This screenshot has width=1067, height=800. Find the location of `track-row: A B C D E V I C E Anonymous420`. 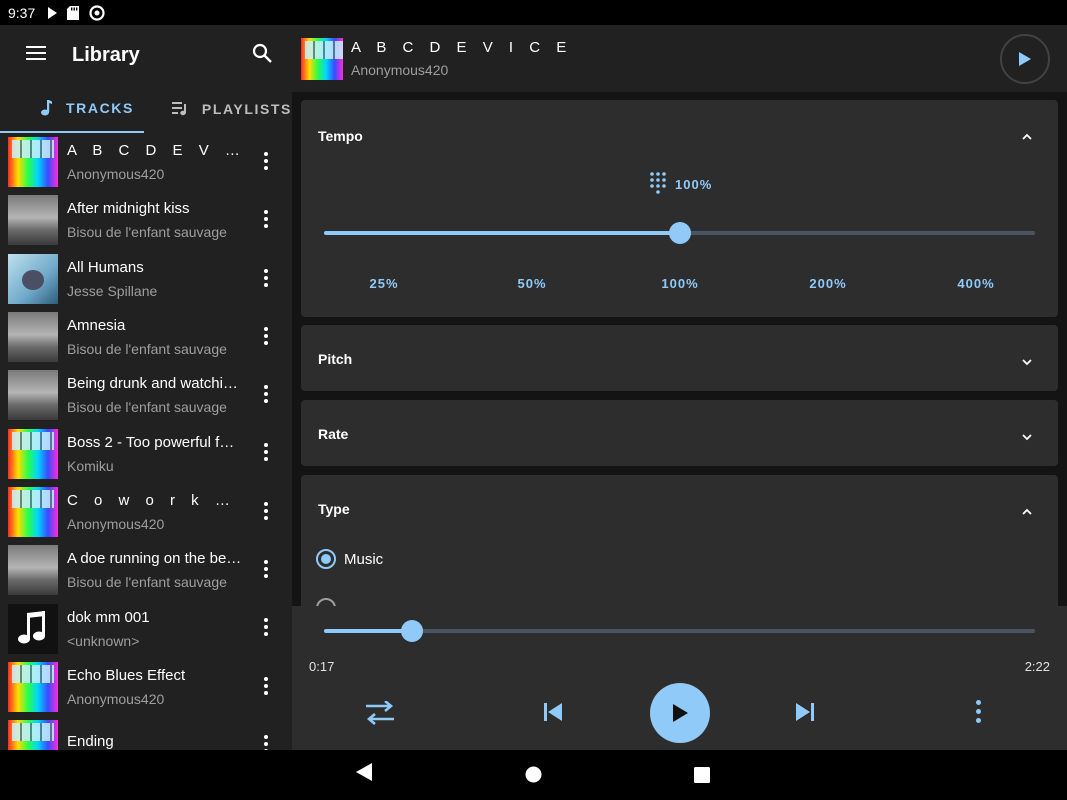

track-row: A B C D E V I C E Anonymous420 is located at coordinates (146, 162).